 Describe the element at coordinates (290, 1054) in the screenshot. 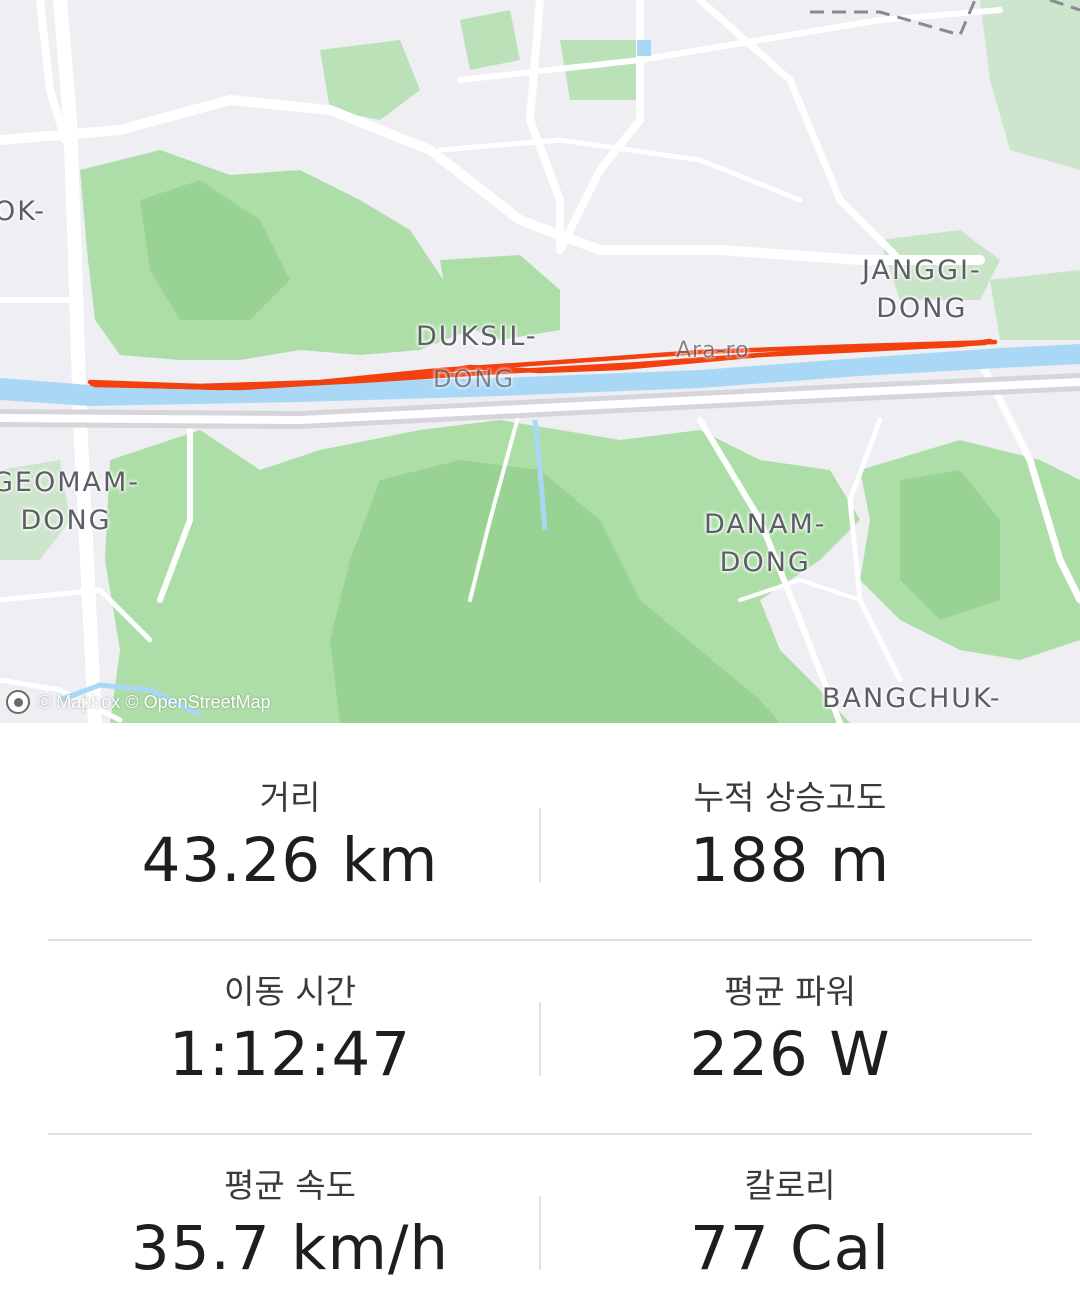

I see `stat-value: 1:12:47` at that location.